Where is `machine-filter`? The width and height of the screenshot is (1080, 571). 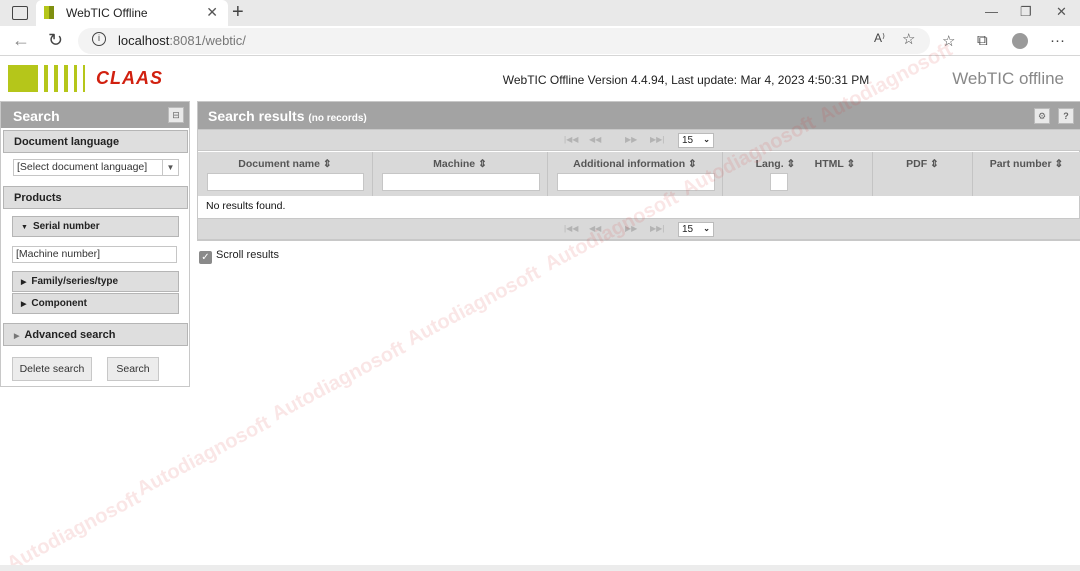
machine-filter is located at coordinates (461, 182).